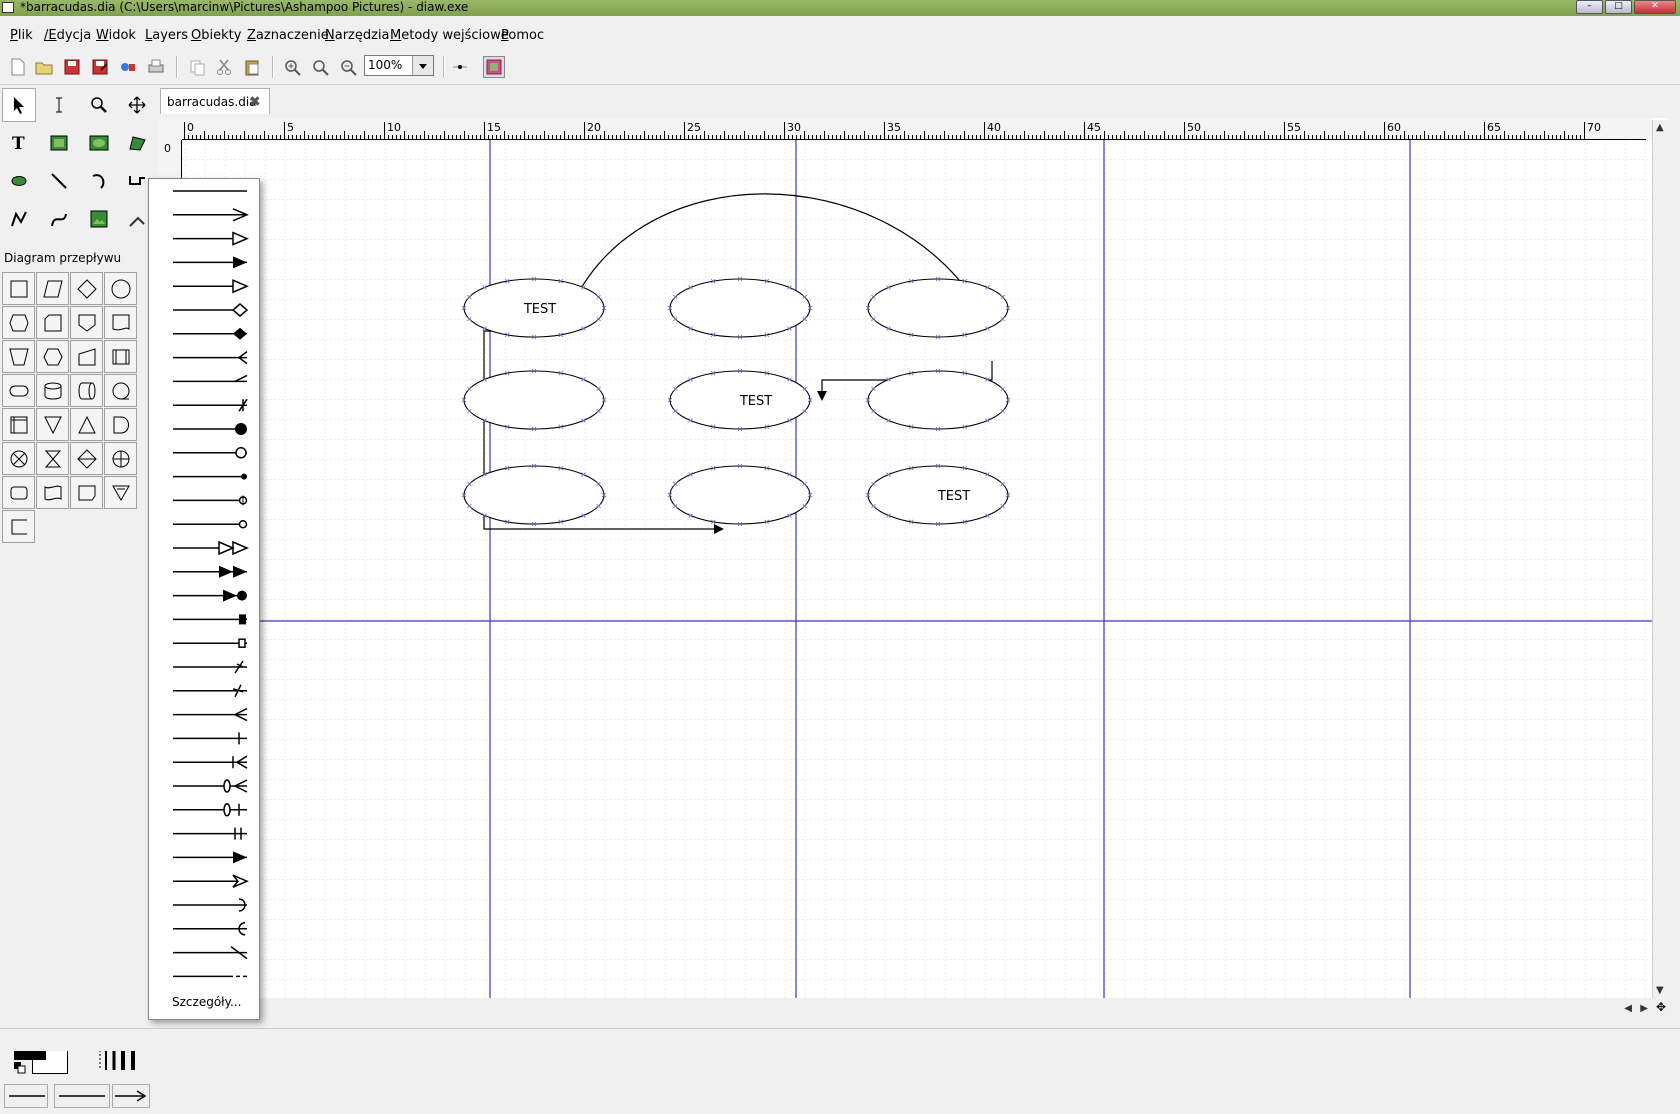 The width and height of the screenshot is (1680, 1114). What do you see at coordinates (17, 67) in the screenshot?
I see `new-file-icon` at bounding box center [17, 67].